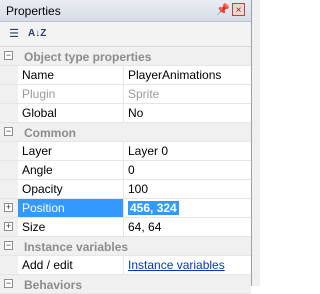  I want to click on property-name: Add / edit, so click(71, 265).